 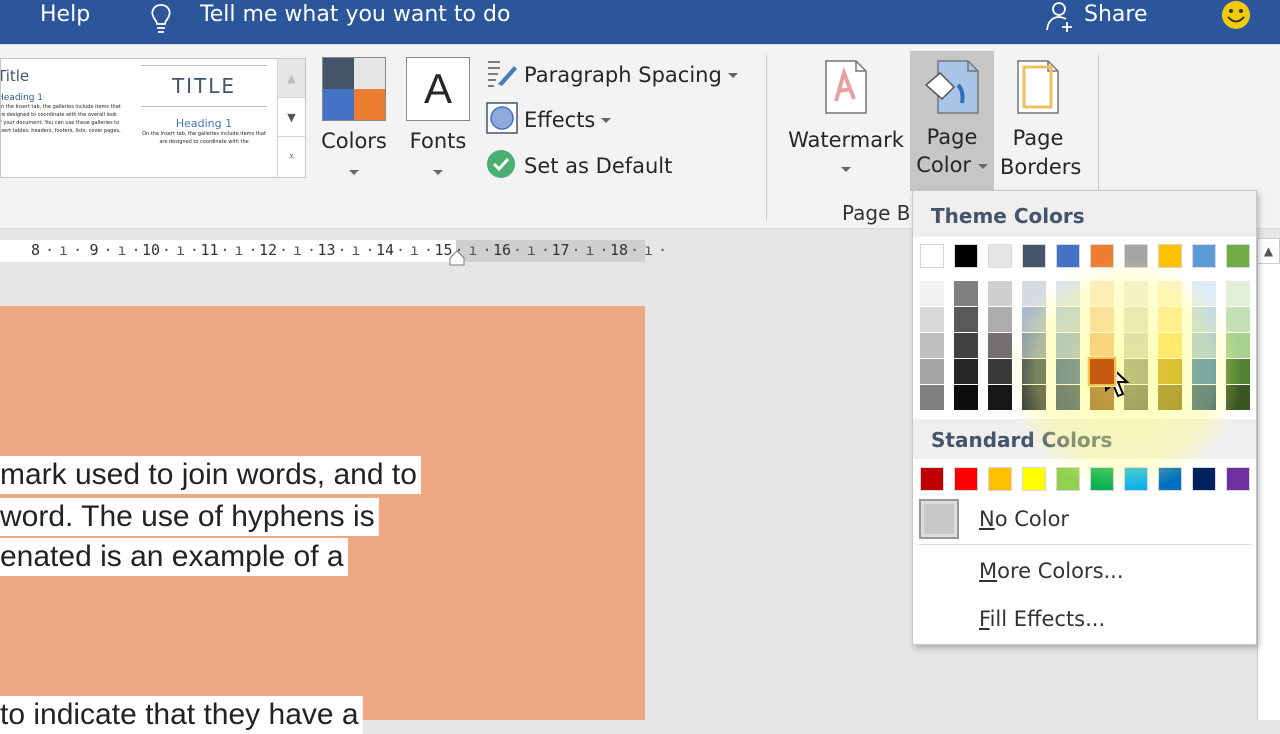 I want to click on gallery-scroll-down: ▼, so click(x=291, y=117).